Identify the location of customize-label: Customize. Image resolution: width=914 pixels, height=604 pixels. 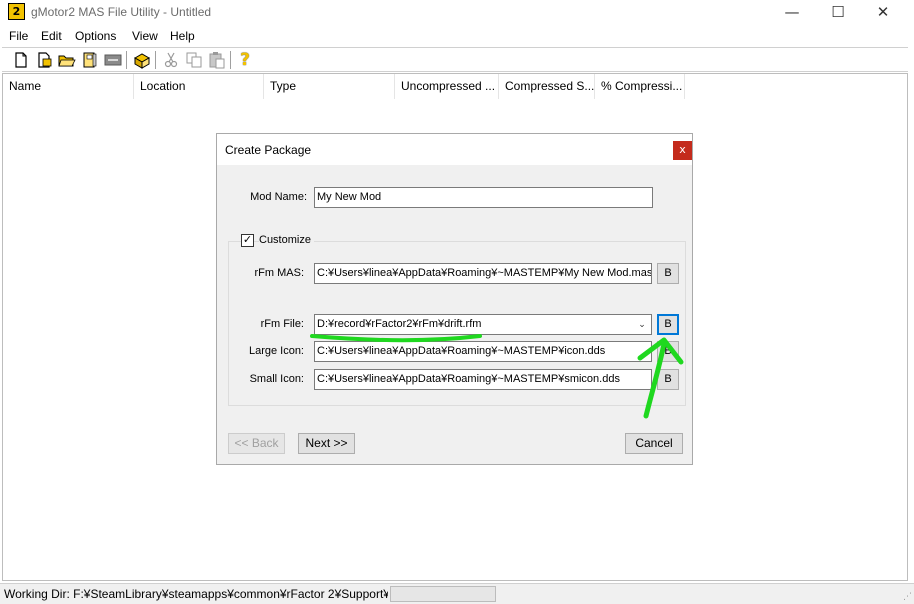
(286, 240).